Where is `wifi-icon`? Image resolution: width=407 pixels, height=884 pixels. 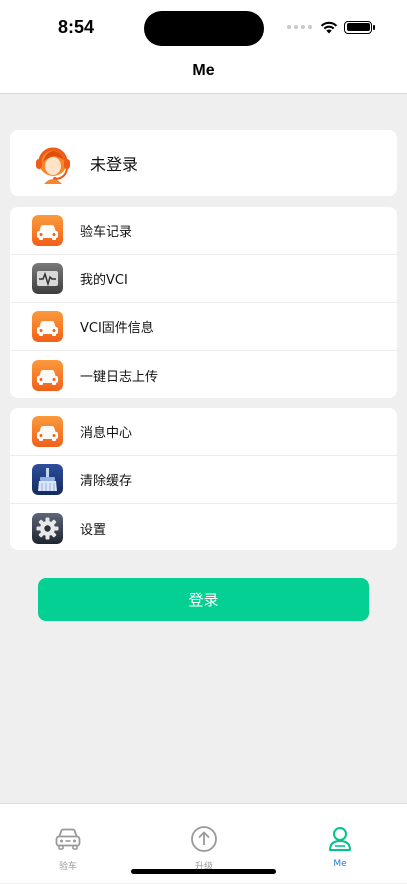
wifi-icon is located at coordinates (329, 27).